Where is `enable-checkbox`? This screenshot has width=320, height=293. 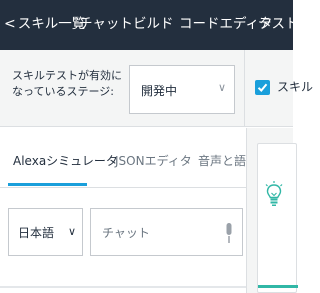
enable-checkbox is located at coordinates (262, 87).